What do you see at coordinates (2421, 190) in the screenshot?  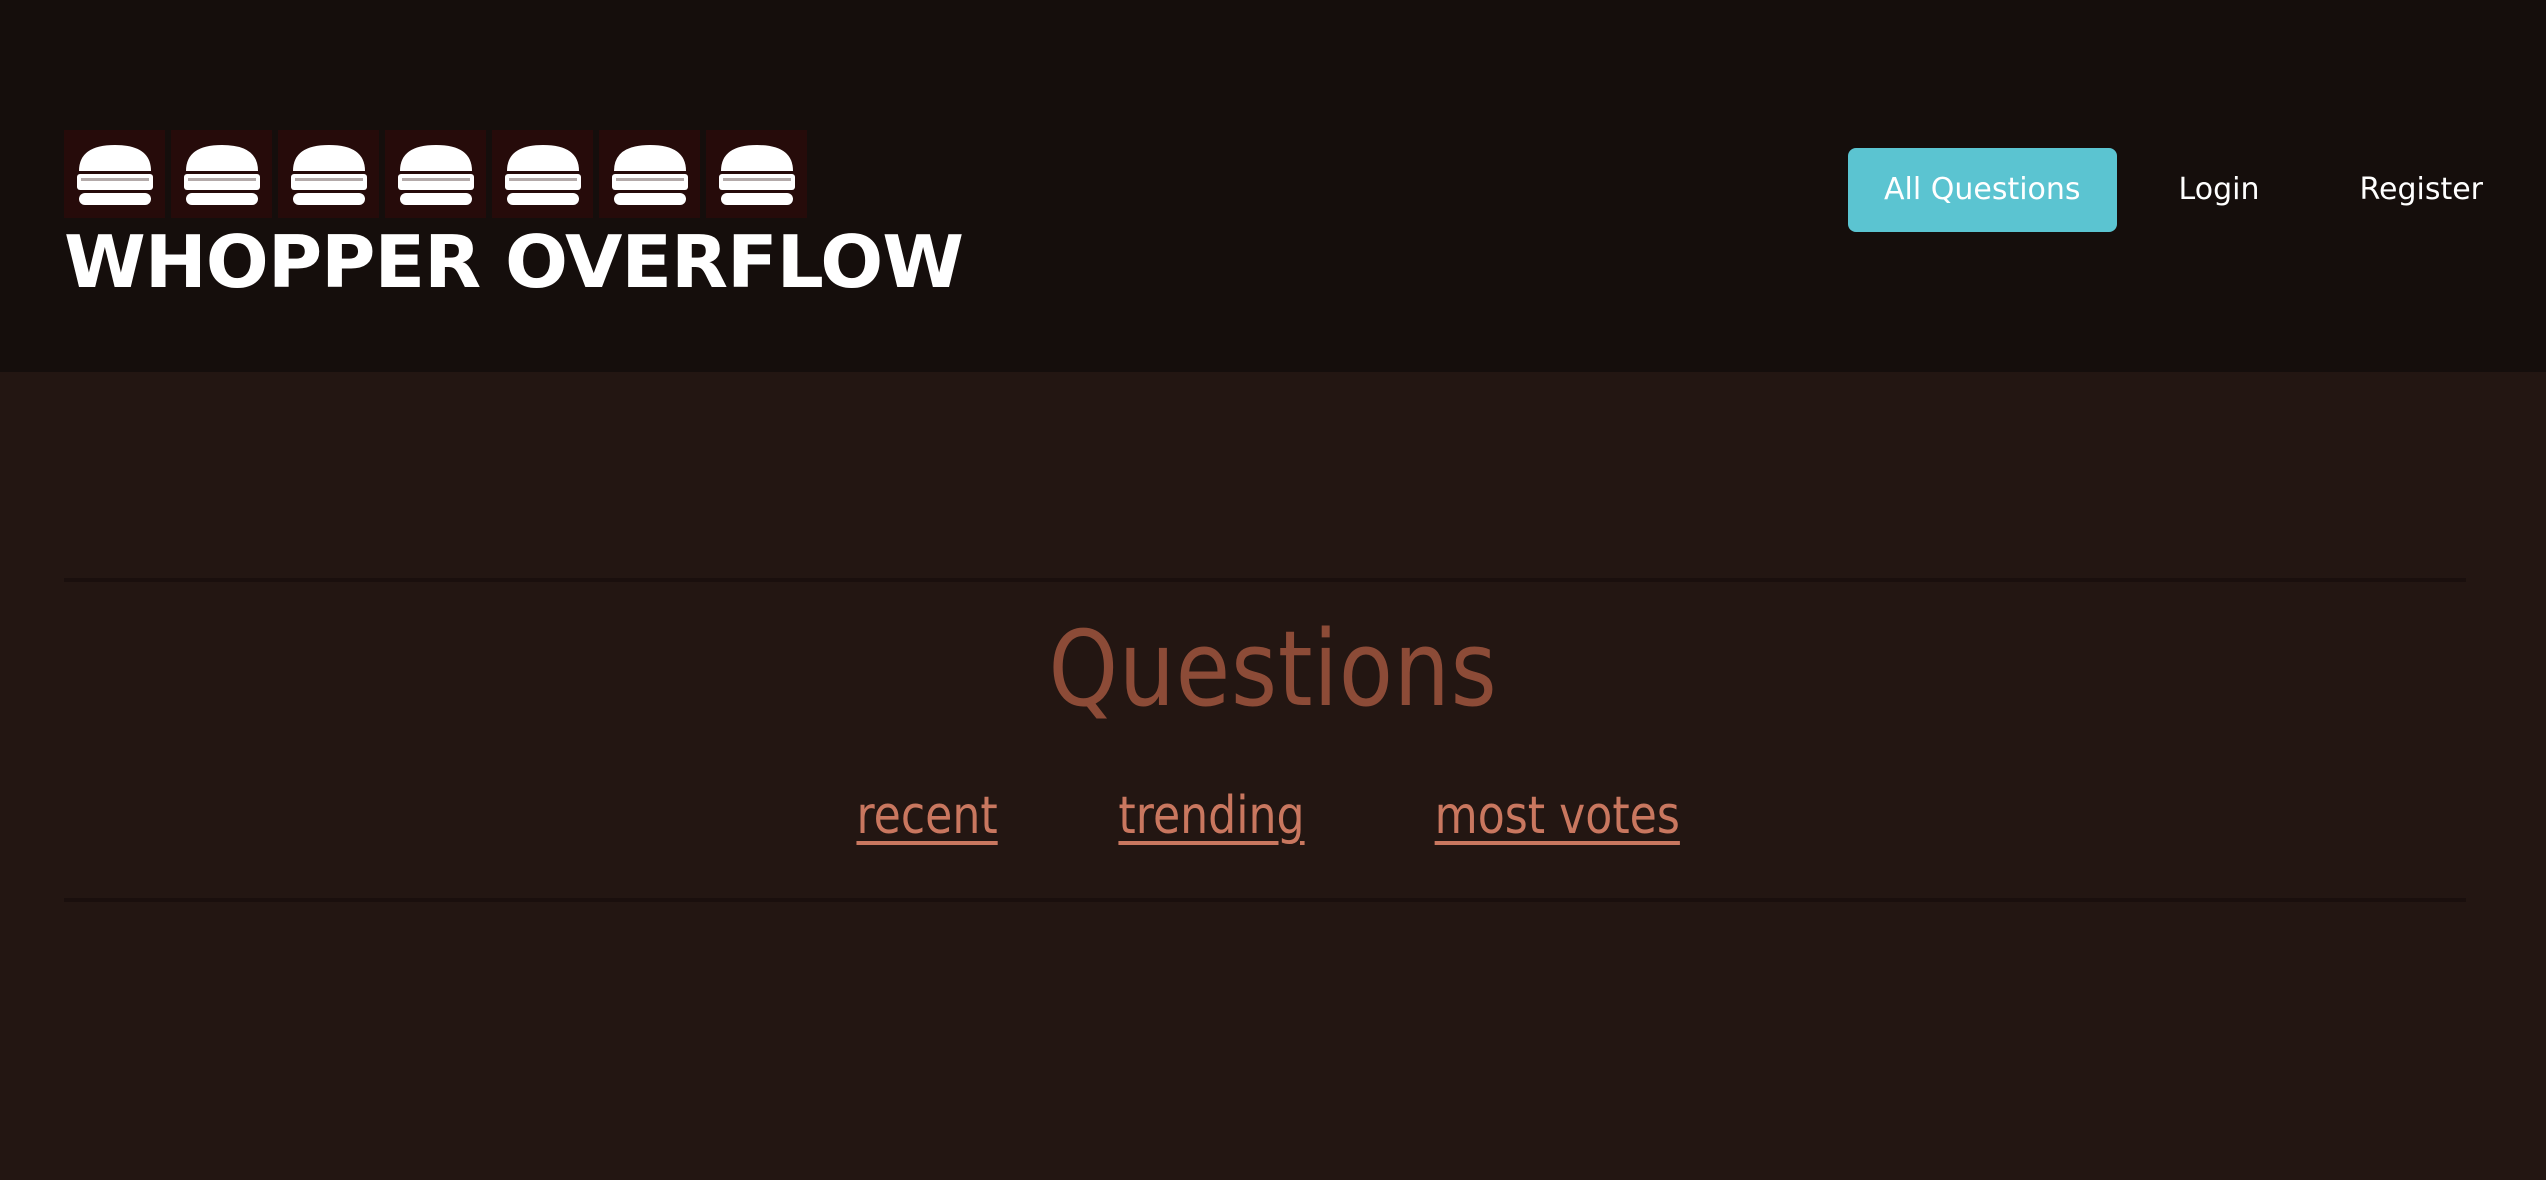 I see `nav-register-link: Register` at bounding box center [2421, 190].